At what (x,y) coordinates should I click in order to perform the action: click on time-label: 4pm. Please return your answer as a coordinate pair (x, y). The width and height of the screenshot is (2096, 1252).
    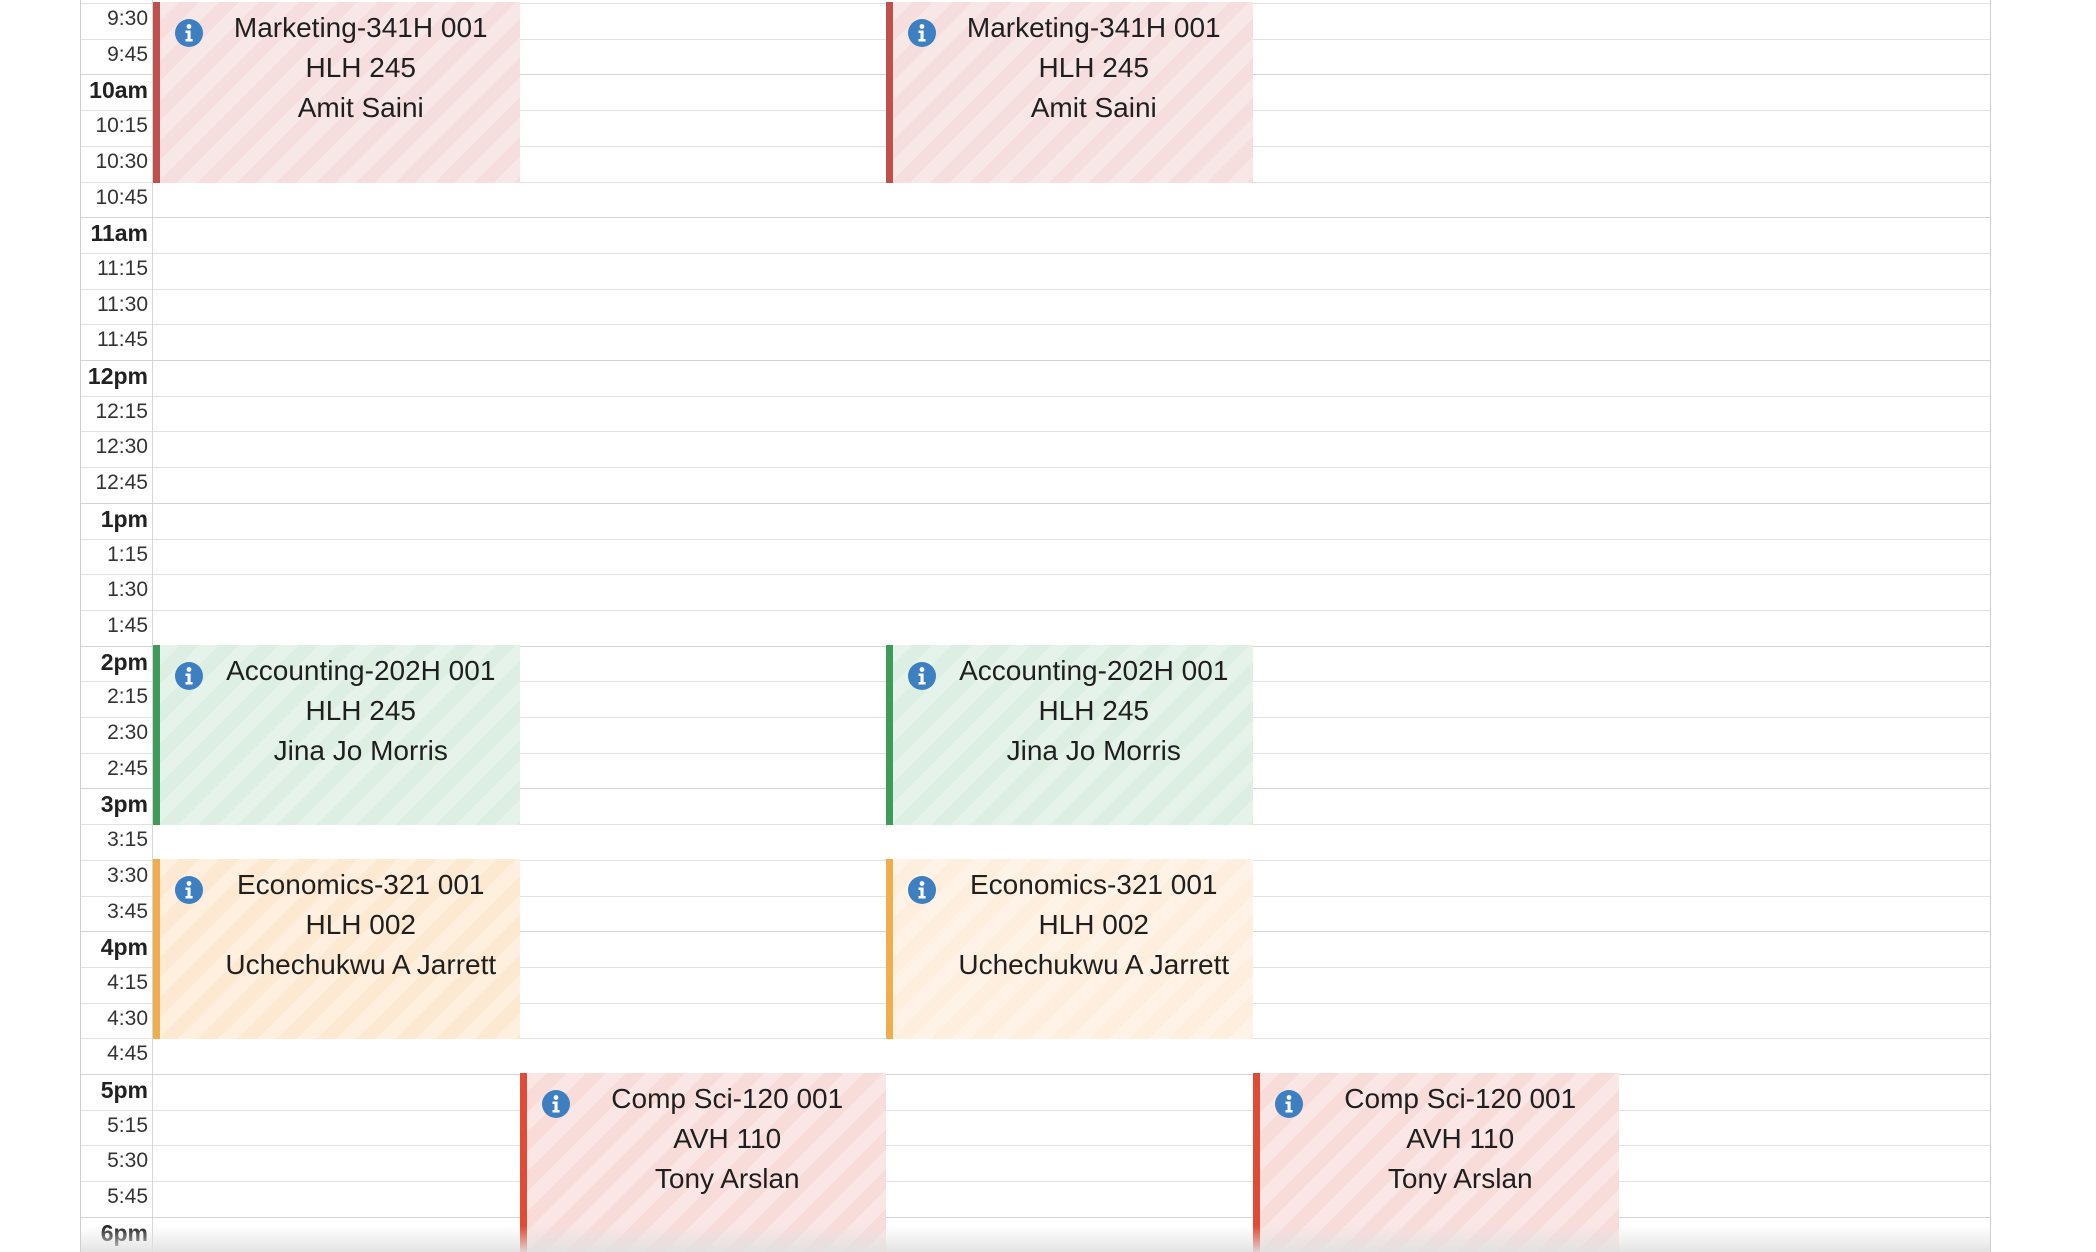
    Looking at the image, I should click on (124, 947).